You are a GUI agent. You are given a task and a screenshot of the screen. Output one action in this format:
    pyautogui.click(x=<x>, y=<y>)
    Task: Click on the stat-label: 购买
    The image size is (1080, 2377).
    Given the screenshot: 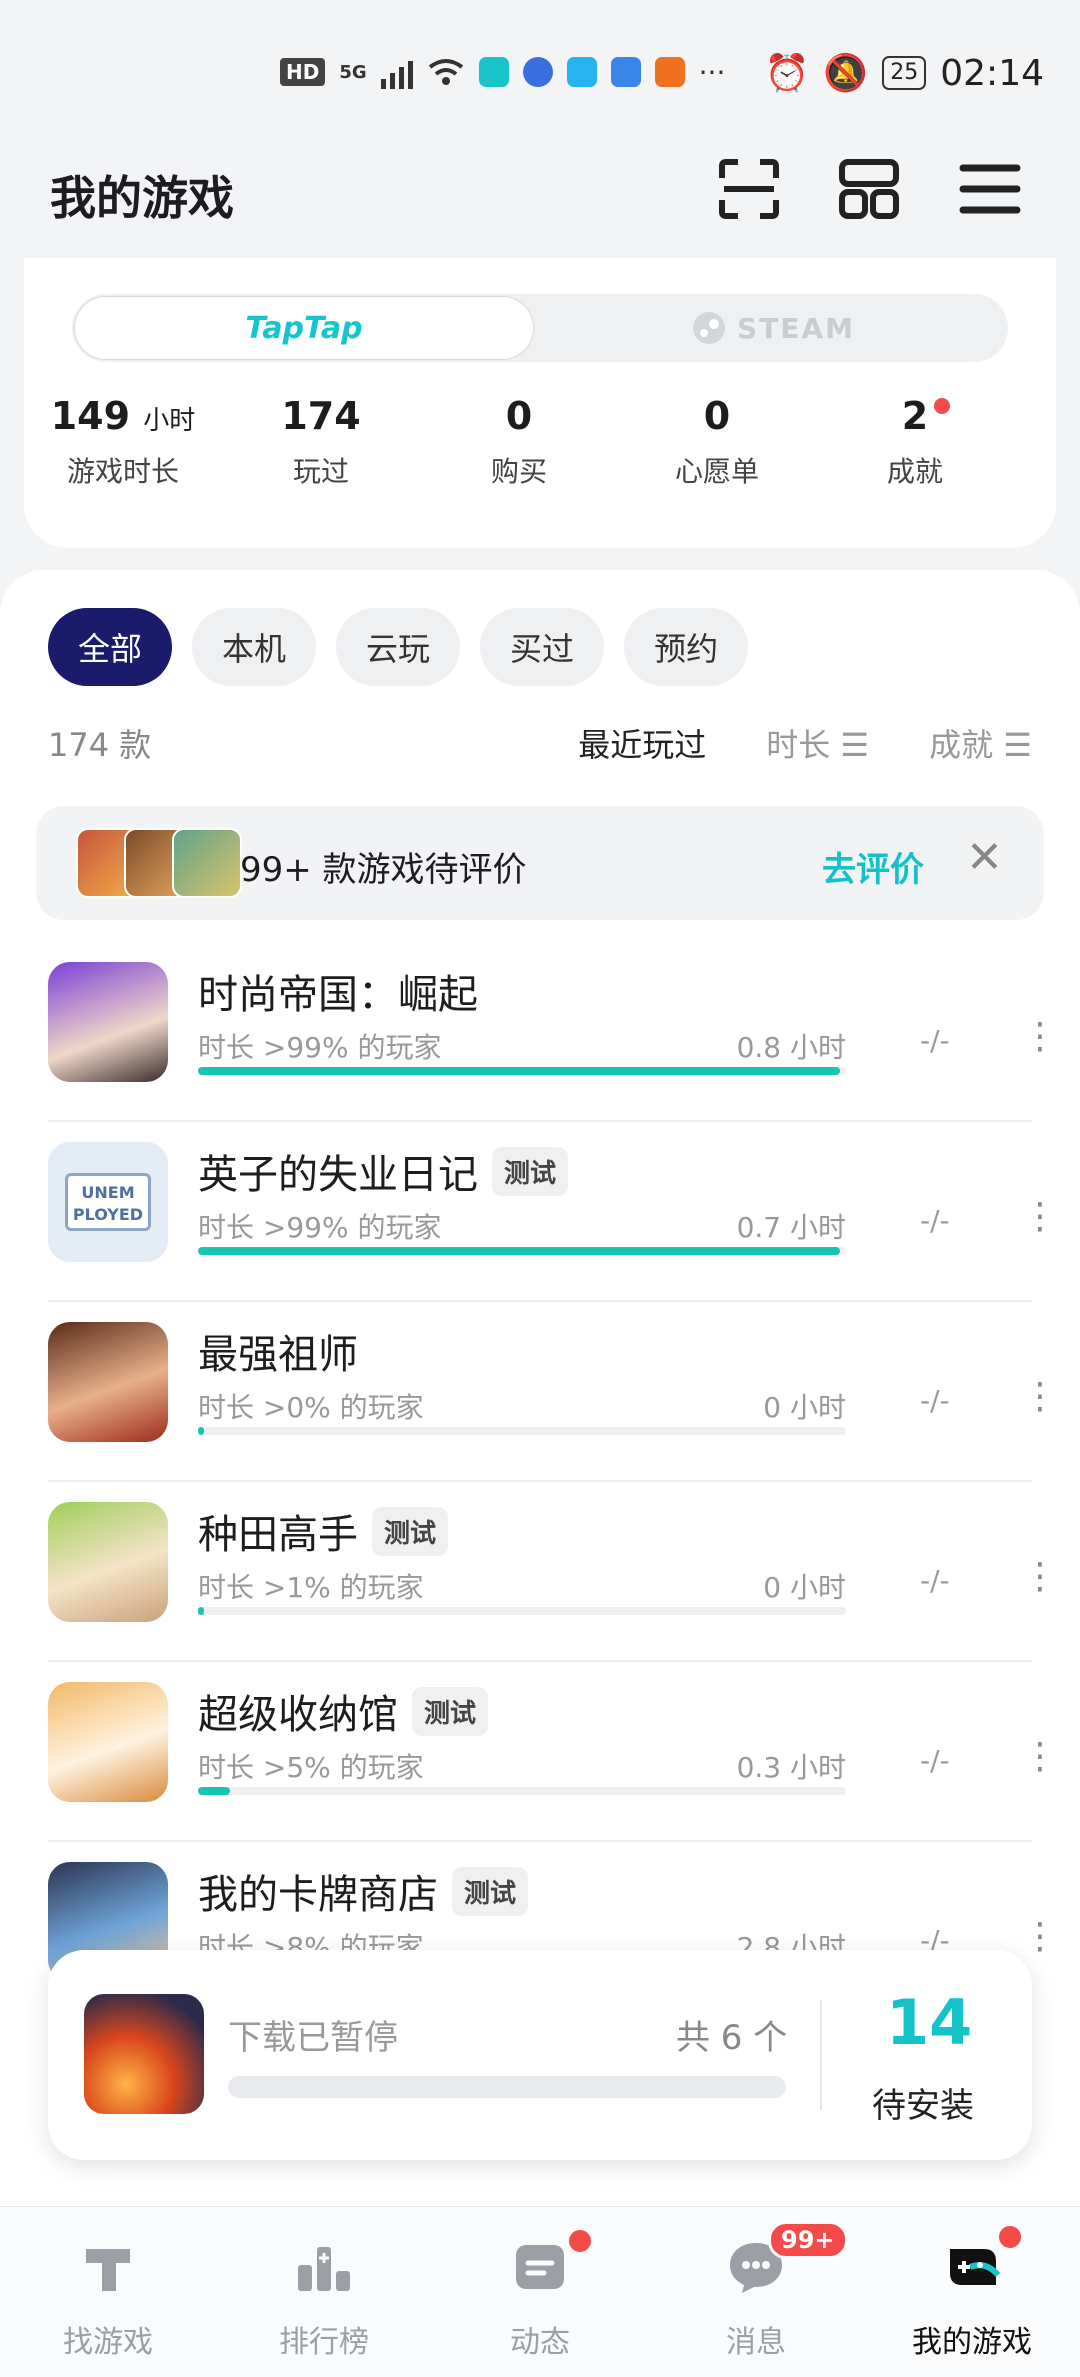 What is the action you would take?
    pyautogui.click(x=518, y=471)
    